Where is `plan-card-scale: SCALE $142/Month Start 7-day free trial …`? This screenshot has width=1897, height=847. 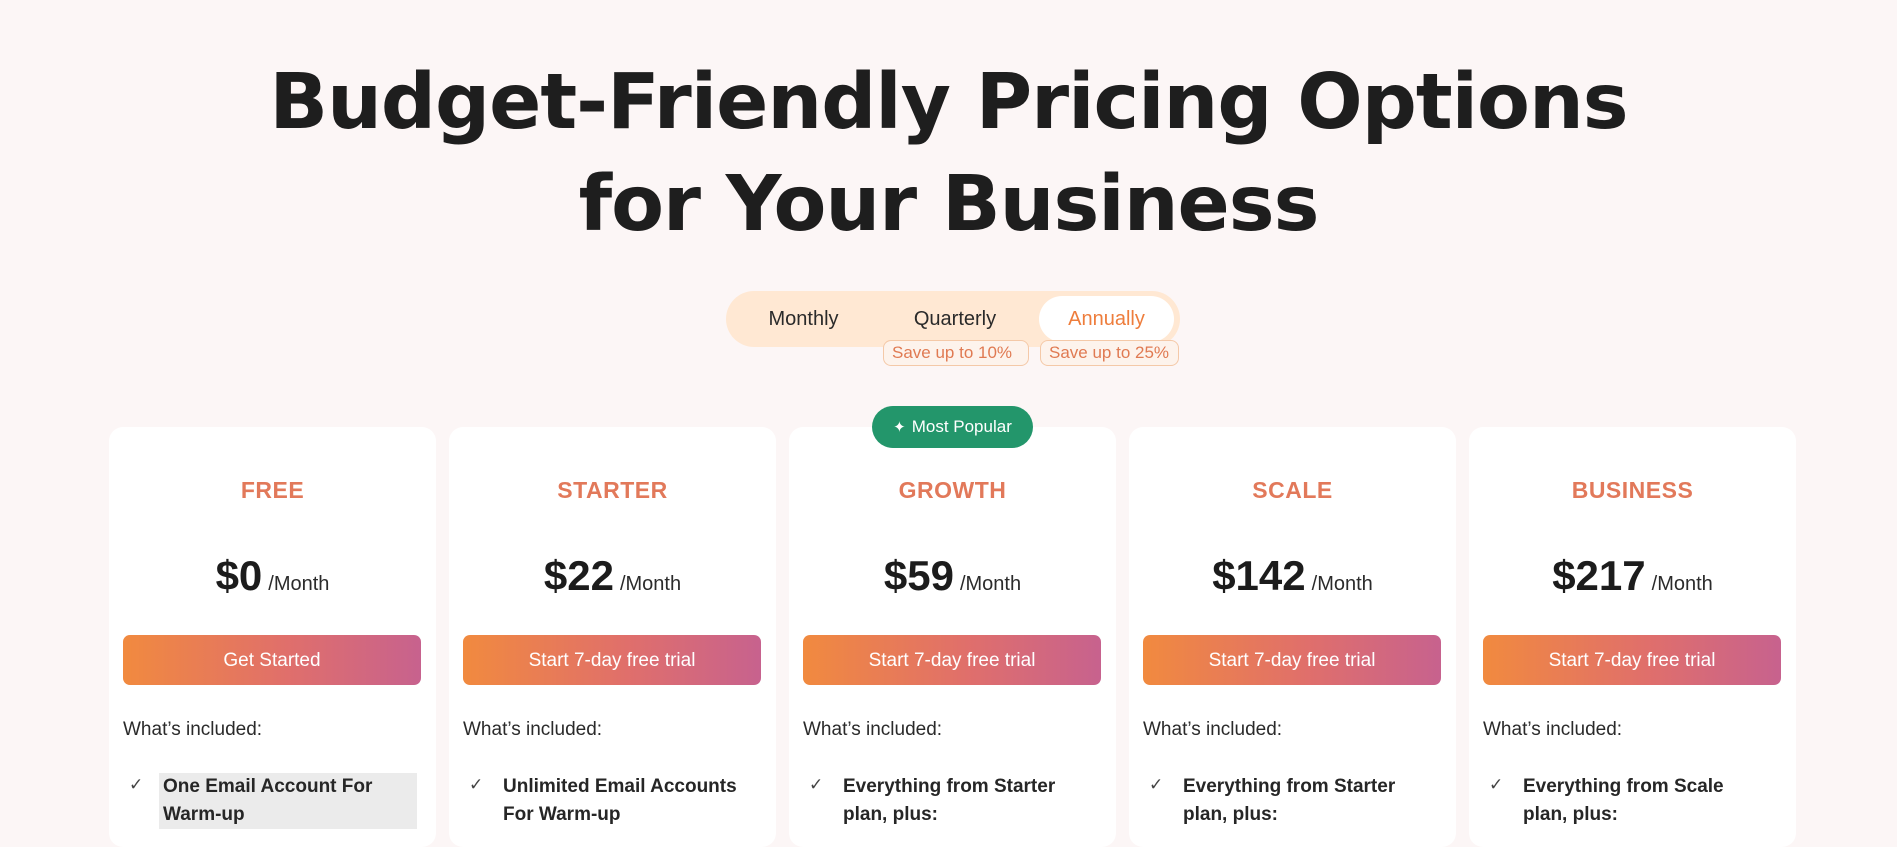
plan-card-scale: SCALE $142/Month Start 7-day free trial … is located at coordinates (1292, 637).